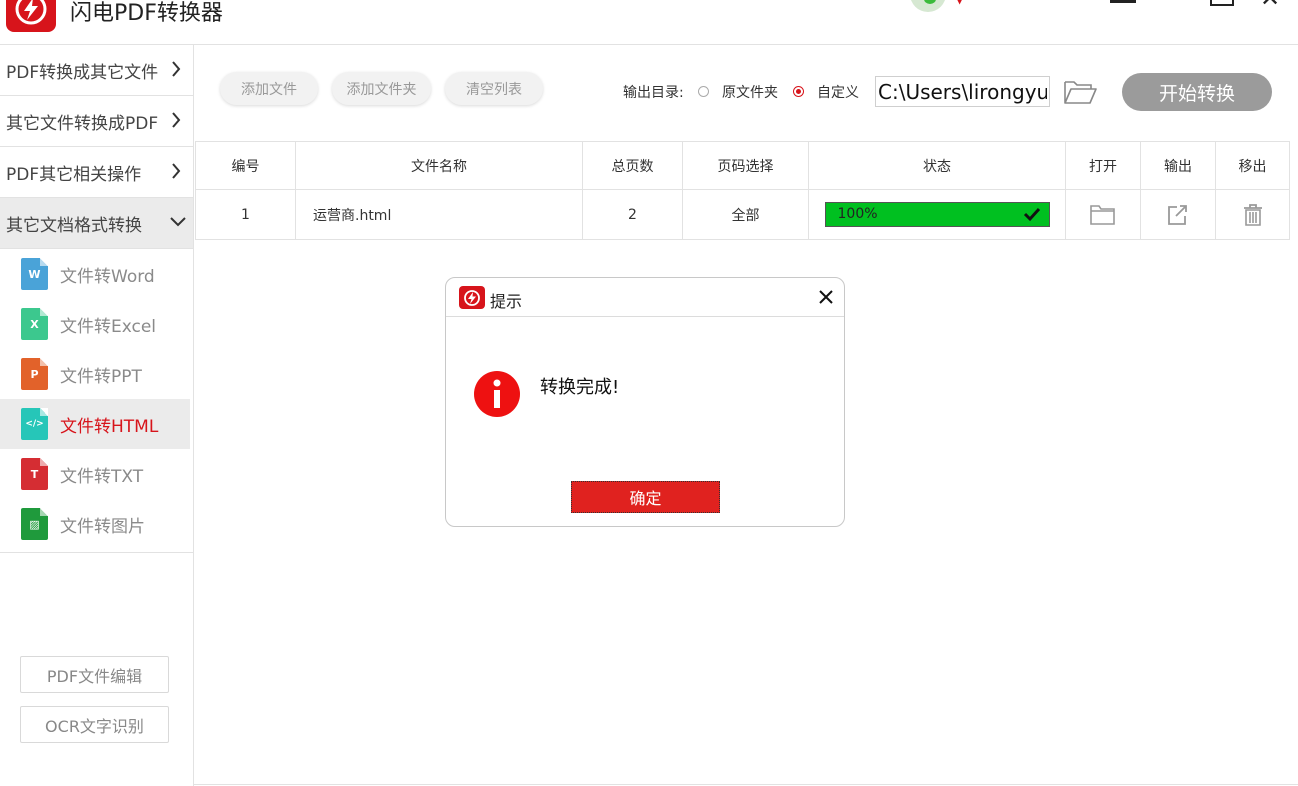 The height and width of the screenshot is (786, 1298). Describe the element at coordinates (1123, 1) in the screenshot. I see `minimize-button` at that location.